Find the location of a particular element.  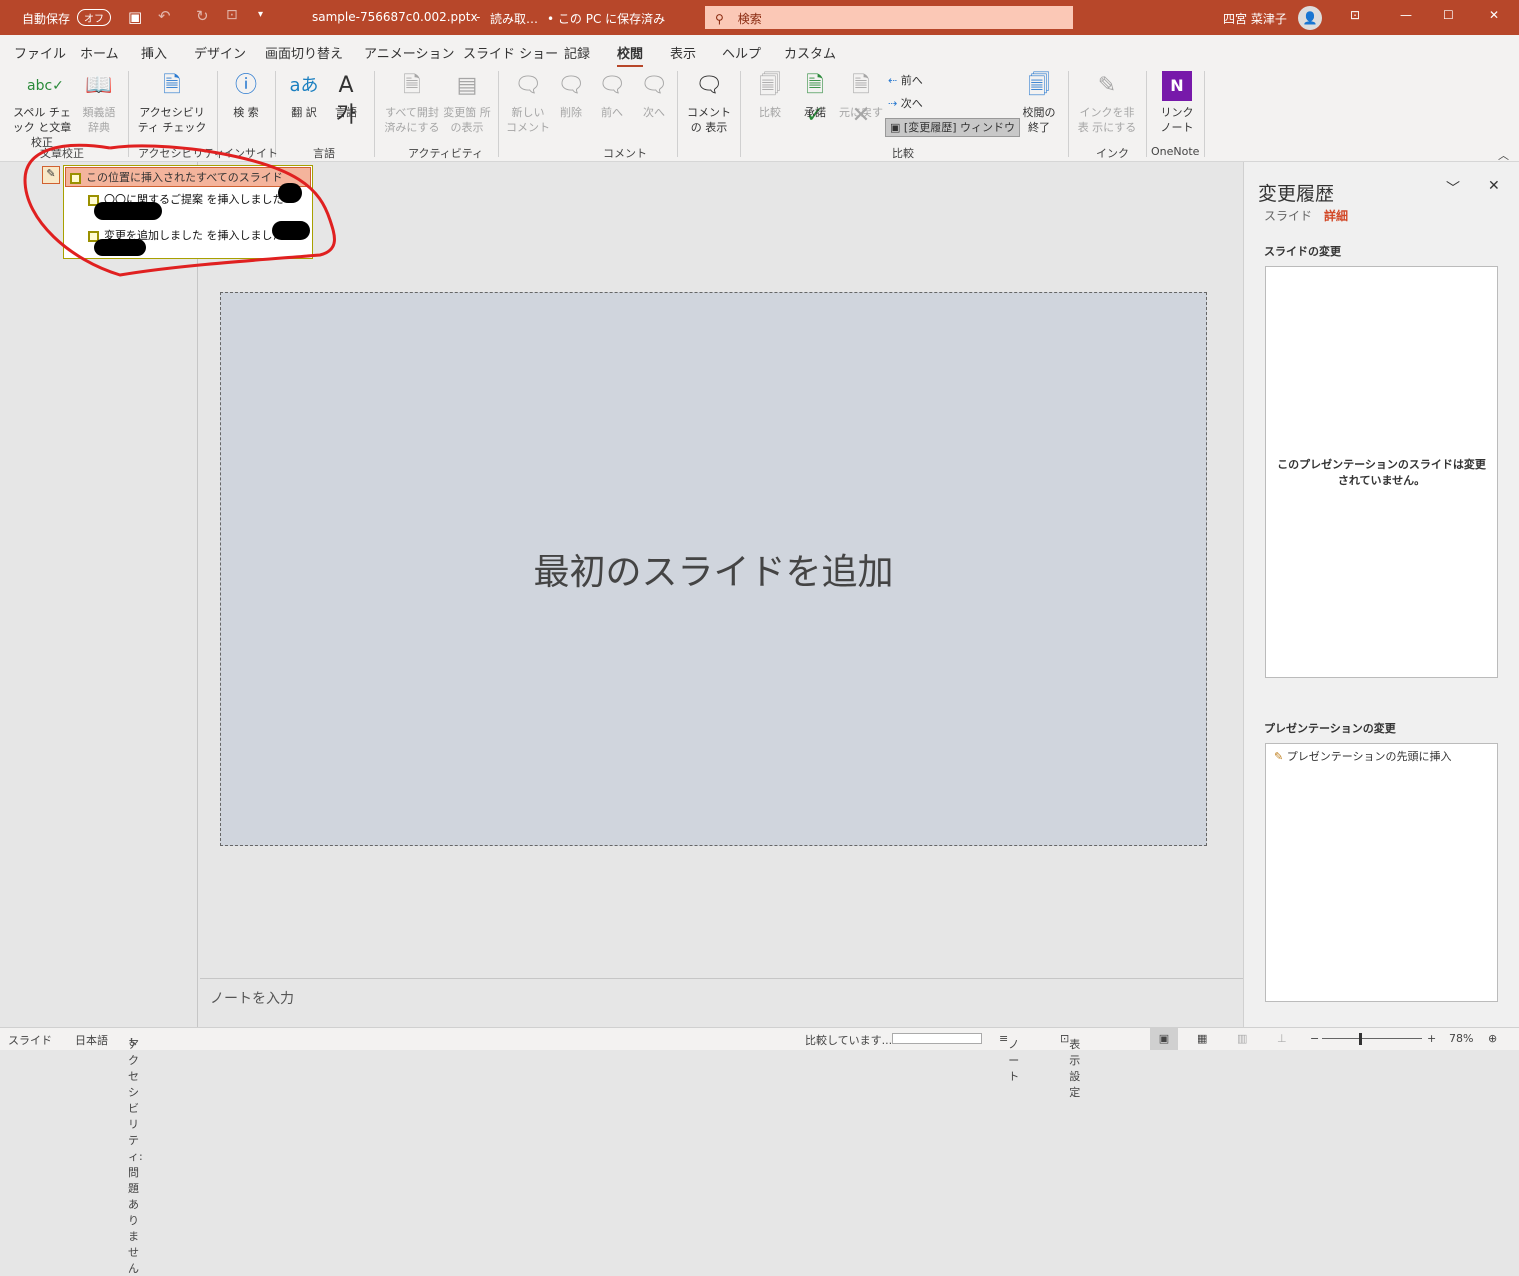

thesaurus-button: 📖 類義語 辞典 is located at coordinates (99, 103).